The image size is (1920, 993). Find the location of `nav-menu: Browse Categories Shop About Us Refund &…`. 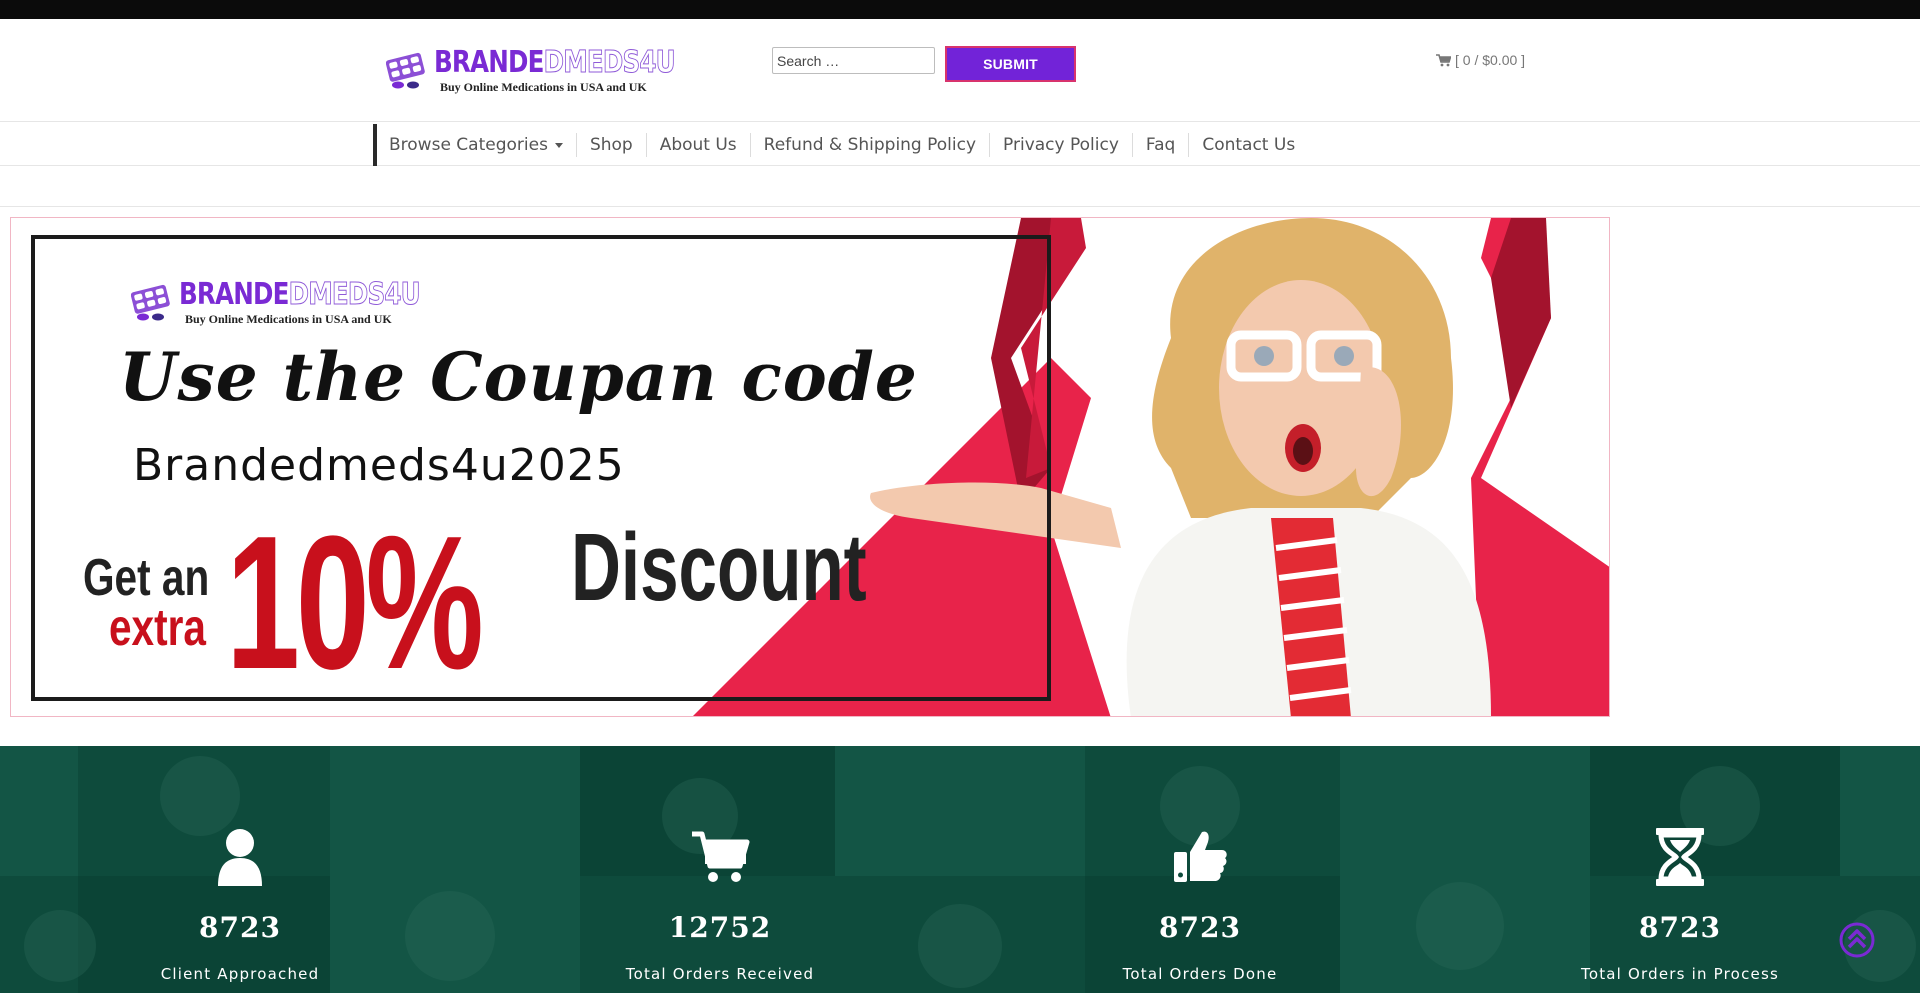

nav-menu: Browse Categories Shop About Us Refund &… is located at coordinates (840, 145).